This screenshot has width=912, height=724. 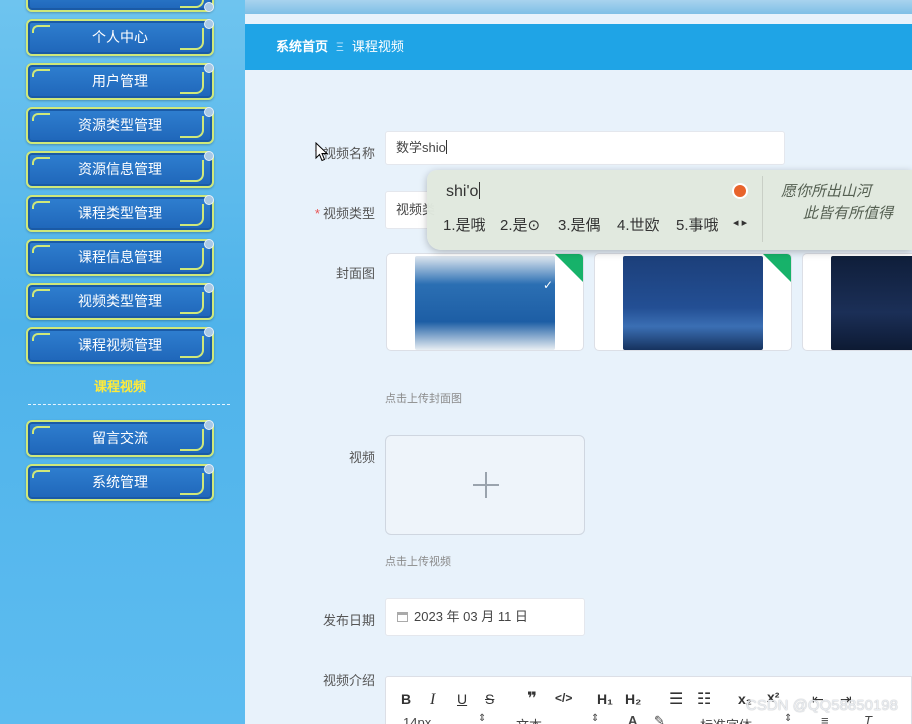 I want to click on ime-logo-icon, so click(x=740, y=191).